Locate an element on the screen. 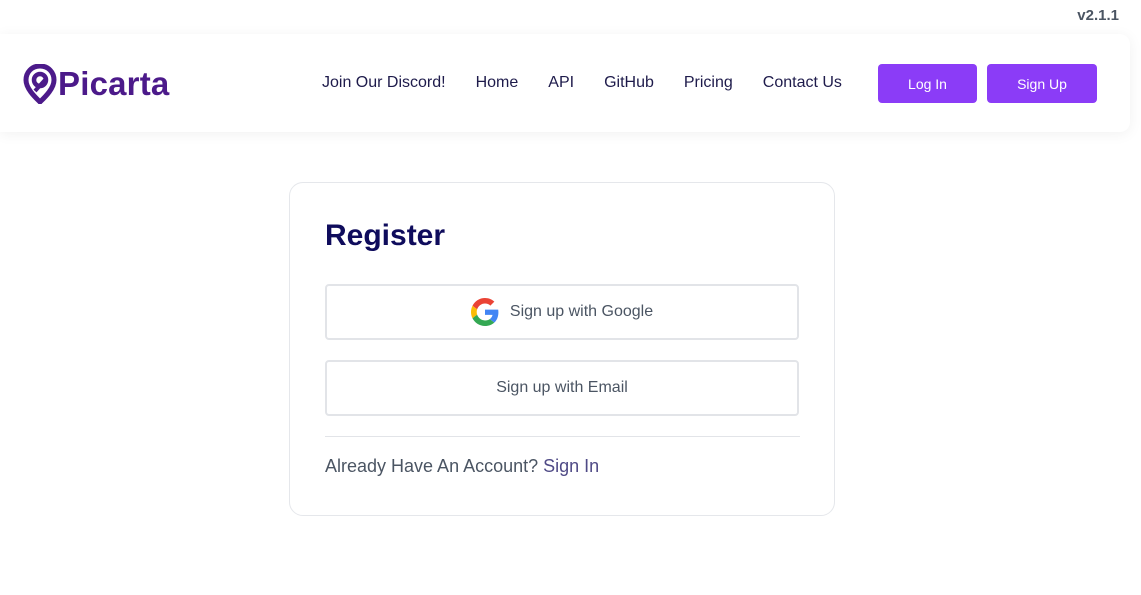 The image size is (1141, 595). signin-prompt: Already Have An Account? Sign In is located at coordinates (462, 466).